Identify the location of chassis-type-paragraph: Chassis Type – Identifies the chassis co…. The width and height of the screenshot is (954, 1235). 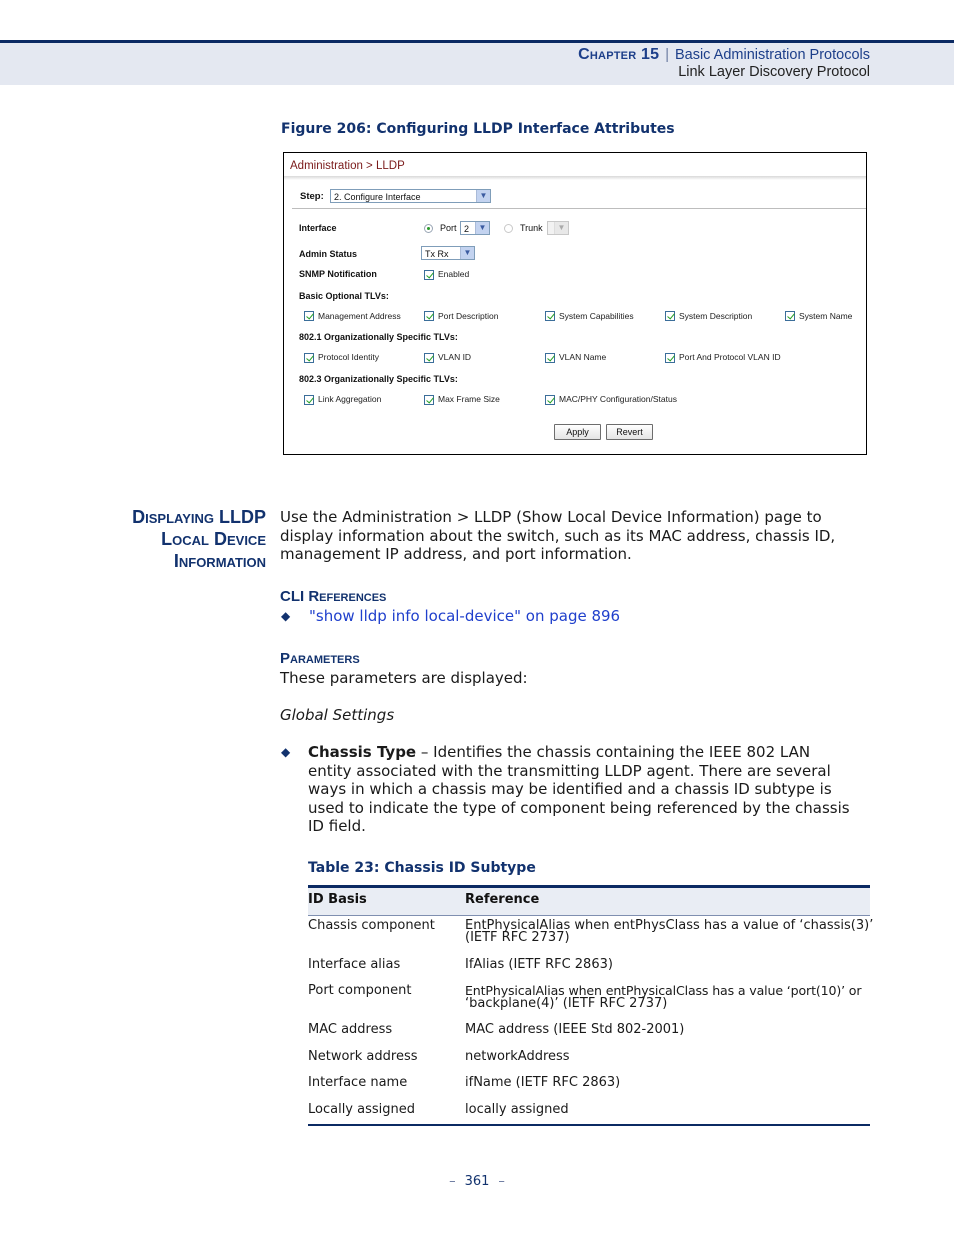
(593, 789).